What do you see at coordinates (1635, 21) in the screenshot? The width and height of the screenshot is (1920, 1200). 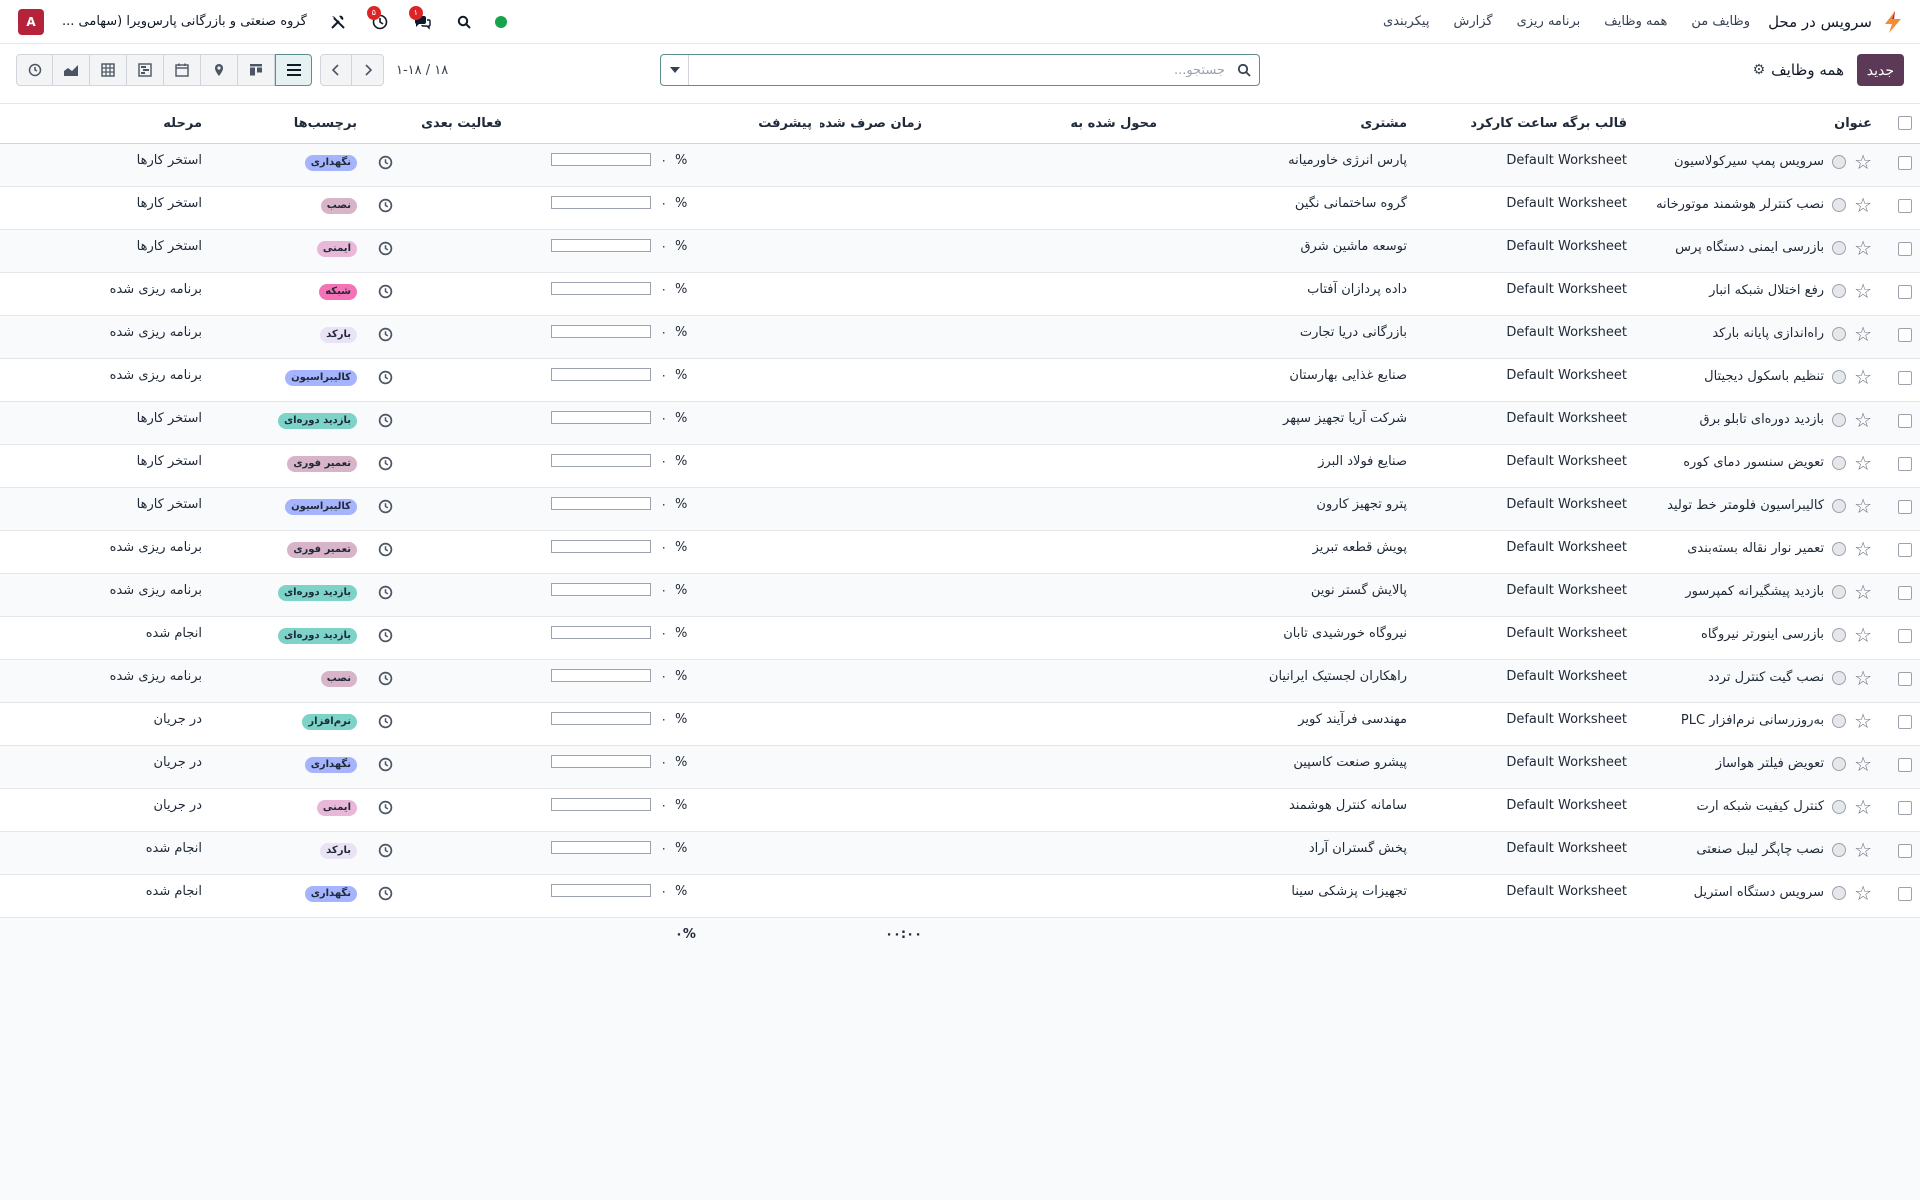 I see `menu-all-tasks: همه وظایف` at bounding box center [1635, 21].